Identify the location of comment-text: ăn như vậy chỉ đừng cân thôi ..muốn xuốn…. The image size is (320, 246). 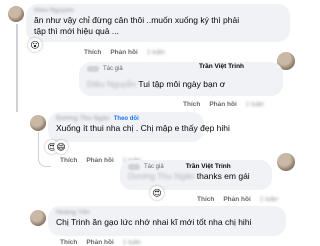
(137, 20).